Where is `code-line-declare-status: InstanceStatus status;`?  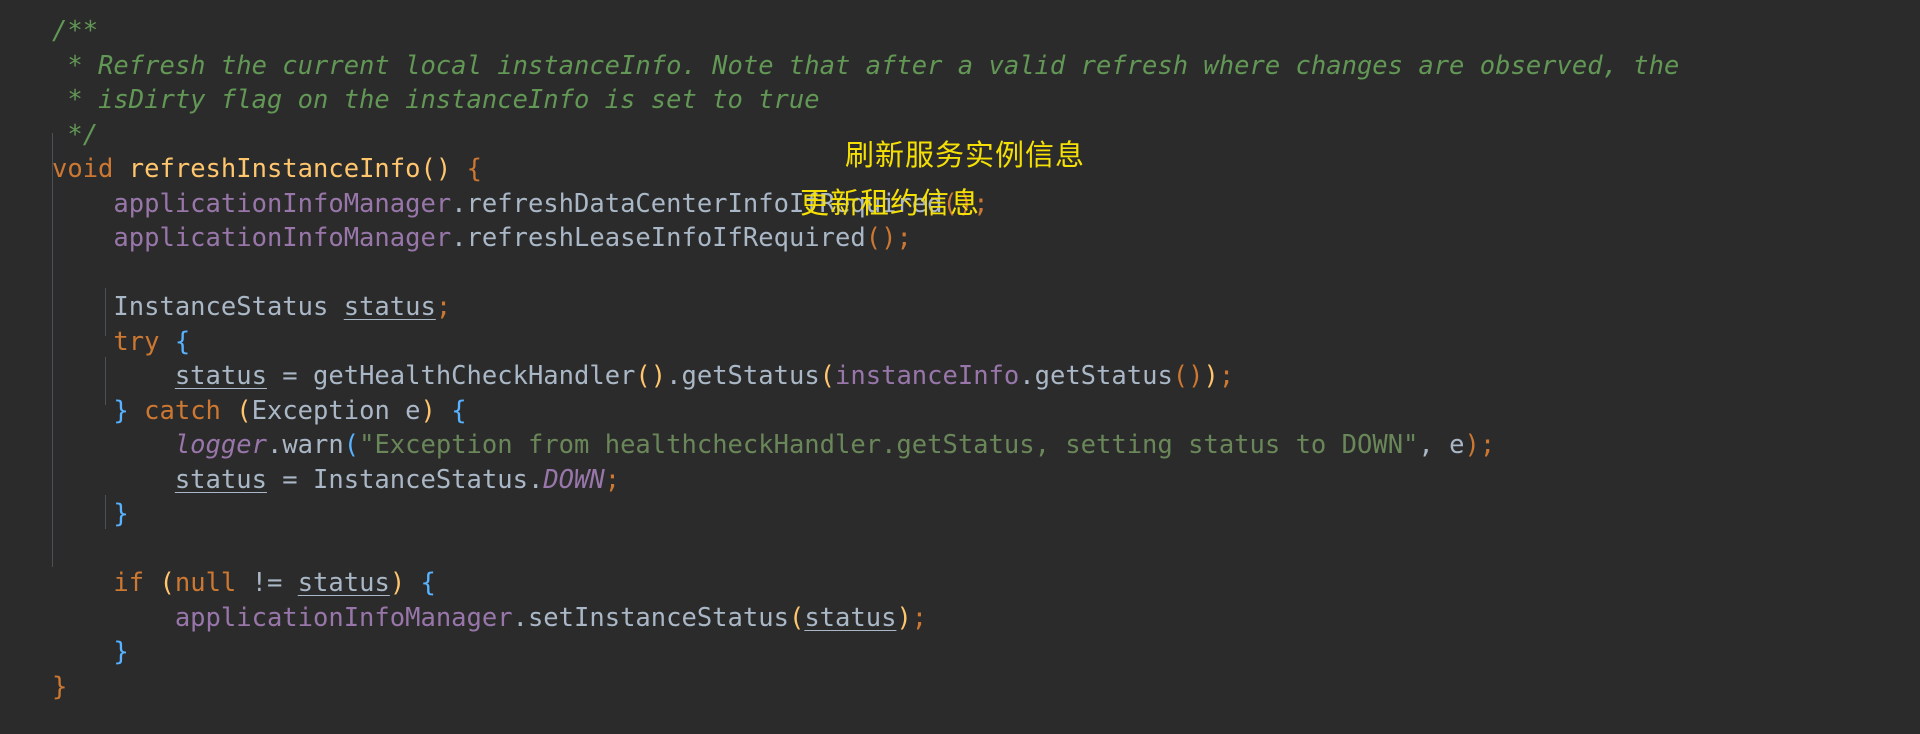
code-line-declare-status: InstanceStatus status; is located at coordinates (960, 307).